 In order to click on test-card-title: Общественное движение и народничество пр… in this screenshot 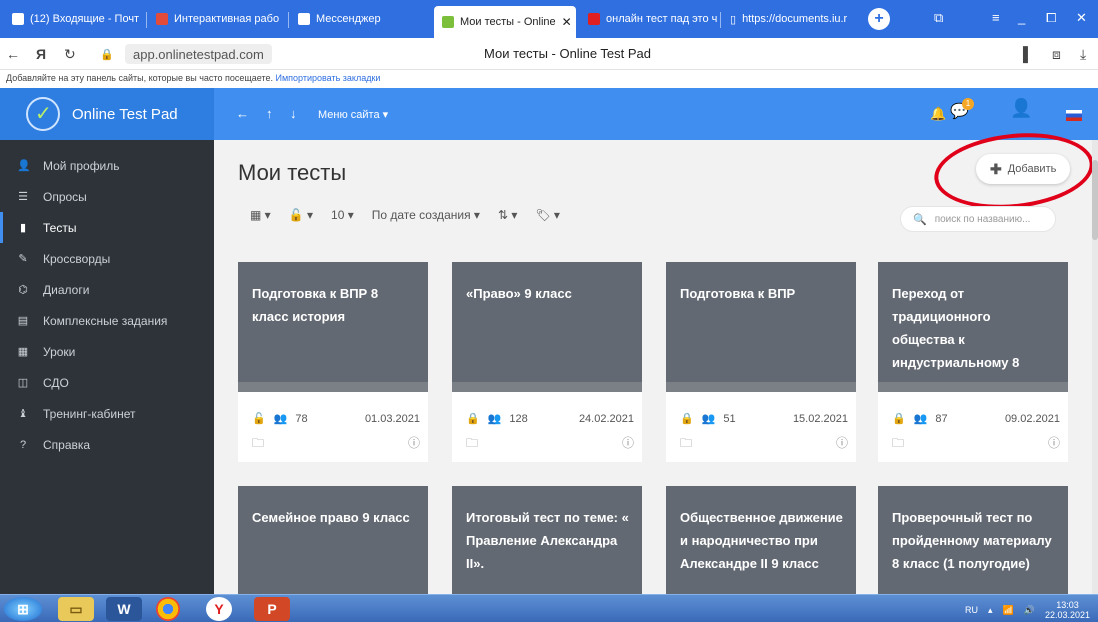, I will do `click(761, 546)`.